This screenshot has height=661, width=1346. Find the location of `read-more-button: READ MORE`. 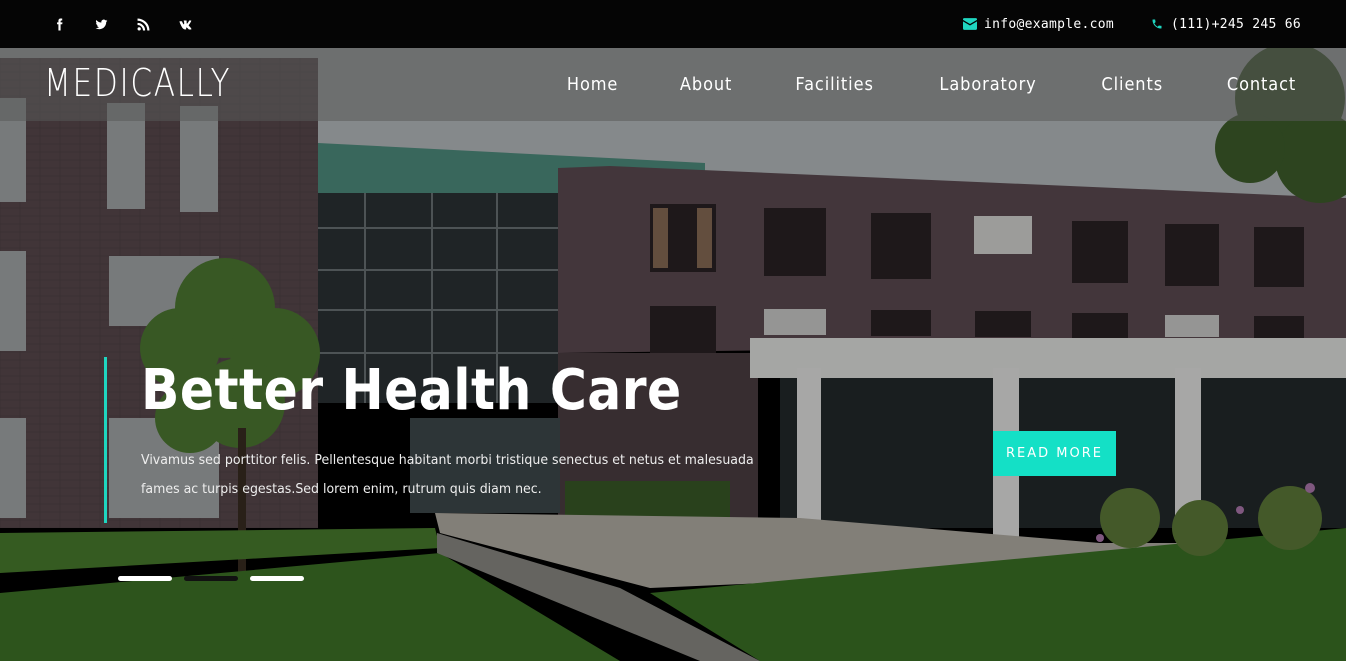

read-more-button: READ MORE is located at coordinates (1054, 453).